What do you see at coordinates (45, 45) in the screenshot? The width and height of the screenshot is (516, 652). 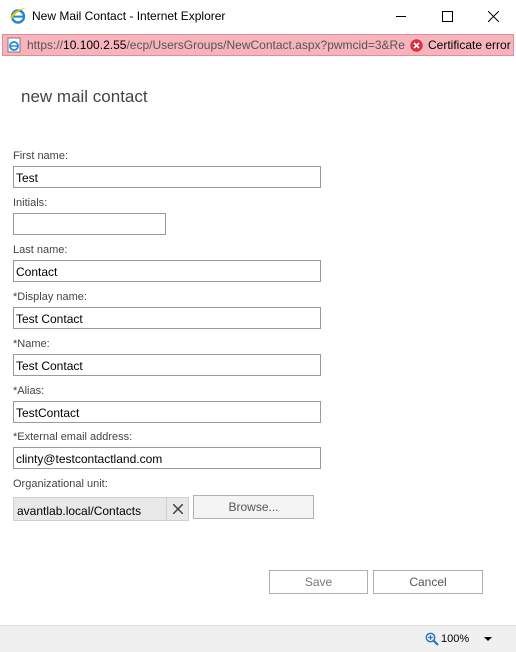 I see `url-prefix: https://` at bounding box center [45, 45].